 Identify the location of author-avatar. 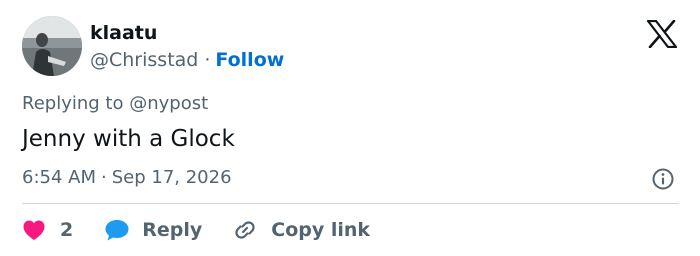
(52, 46).